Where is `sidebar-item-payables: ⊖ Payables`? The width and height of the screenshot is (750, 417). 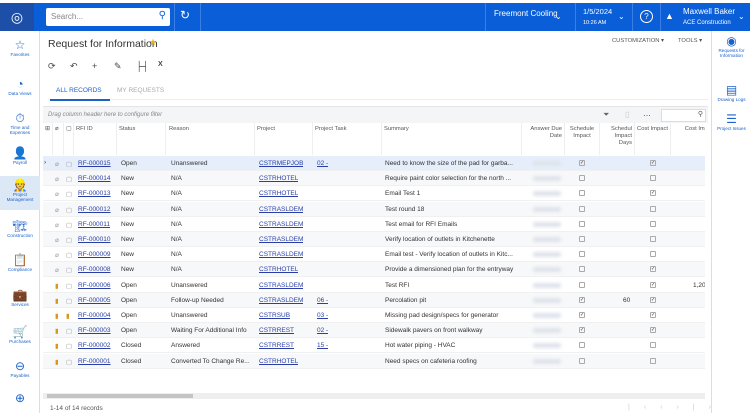
sidebar-item-payables: ⊖ Payables is located at coordinates (20, 371).